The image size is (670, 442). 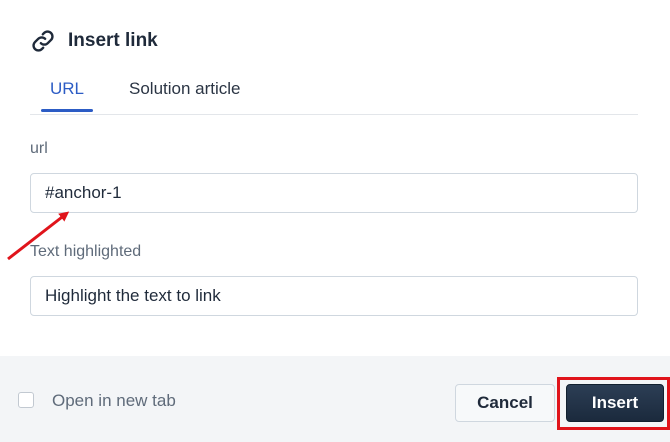 What do you see at coordinates (334, 92) in the screenshot?
I see `link-type-tabs: URL Solution article` at bounding box center [334, 92].